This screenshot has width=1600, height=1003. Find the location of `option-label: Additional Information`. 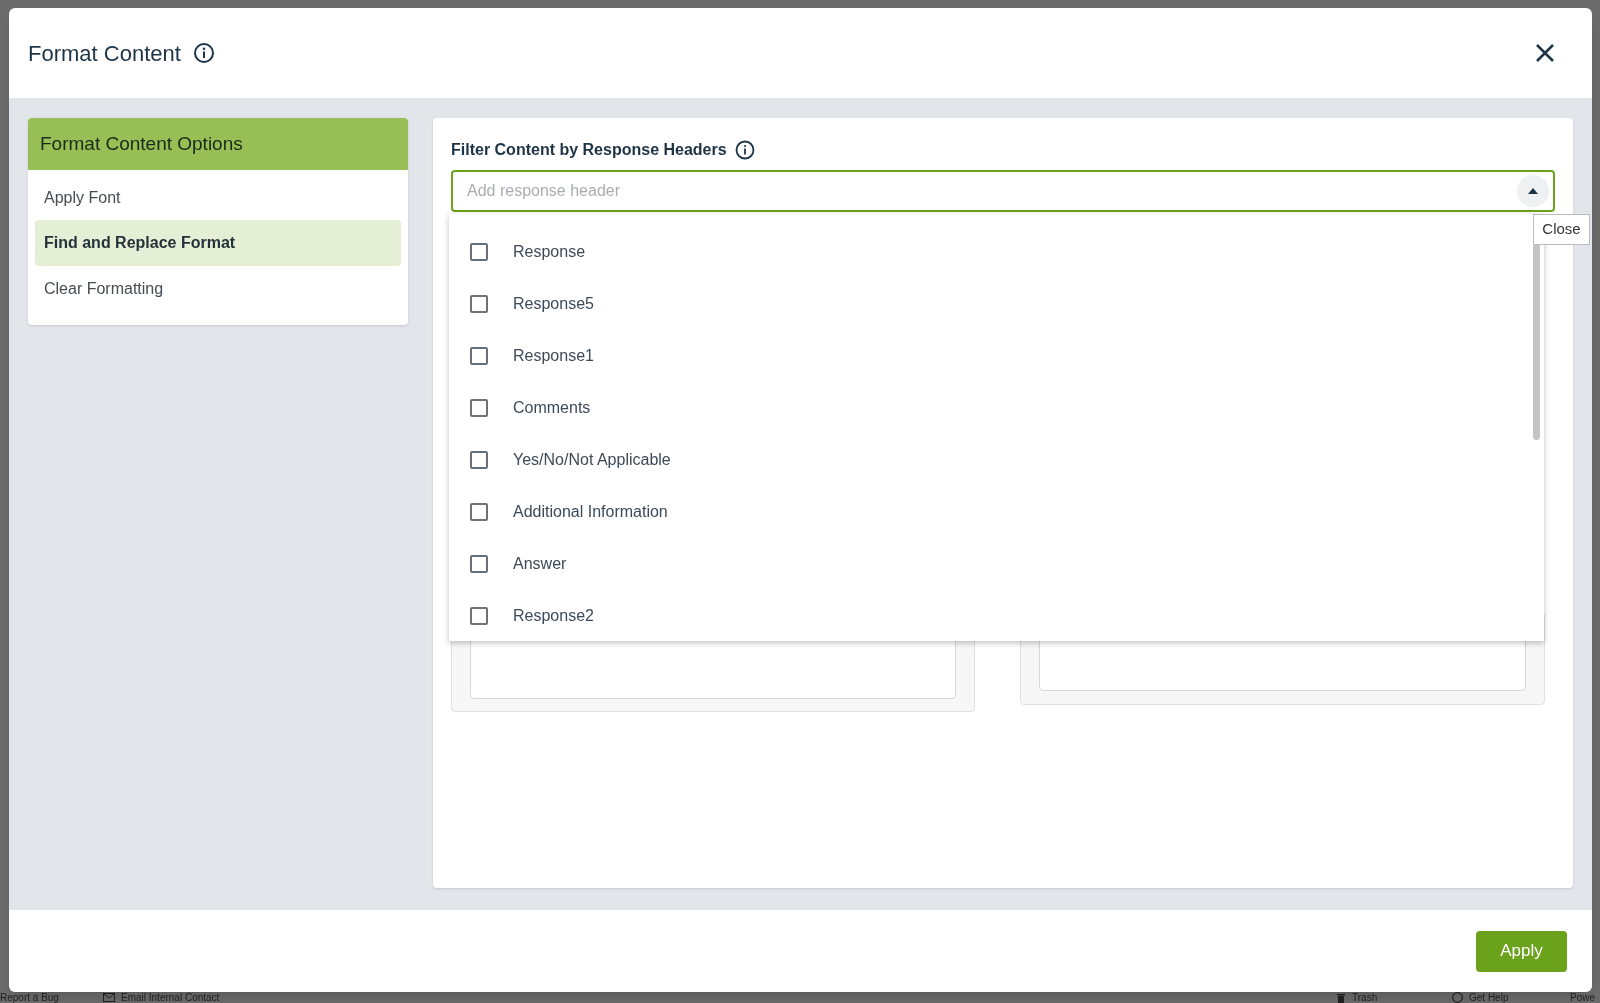

option-label: Additional Information is located at coordinates (590, 512).